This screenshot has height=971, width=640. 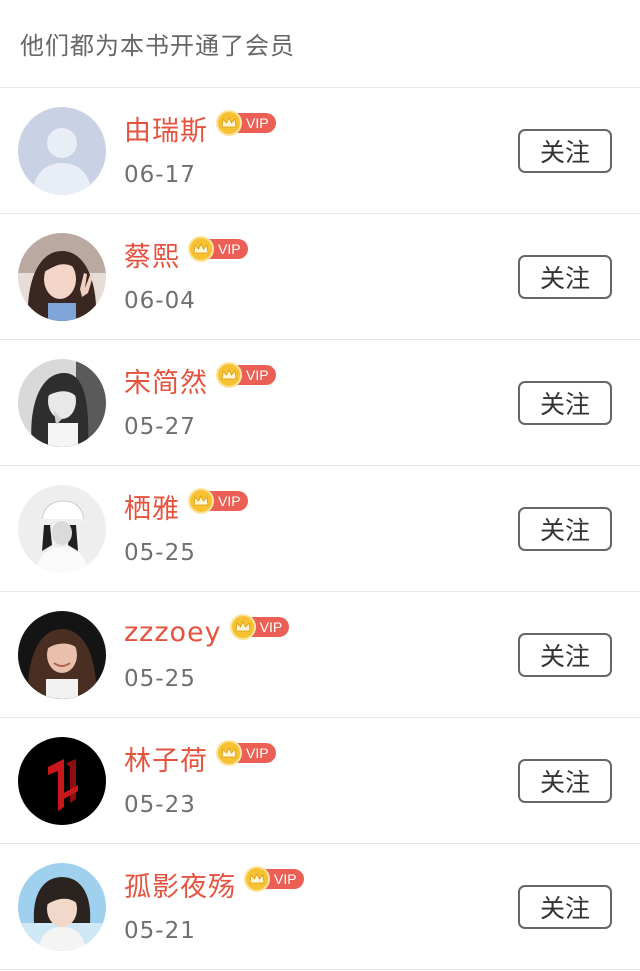 What do you see at coordinates (160, 805) in the screenshot?
I see `join-date: 05-23` at bounding box center [160, 805].